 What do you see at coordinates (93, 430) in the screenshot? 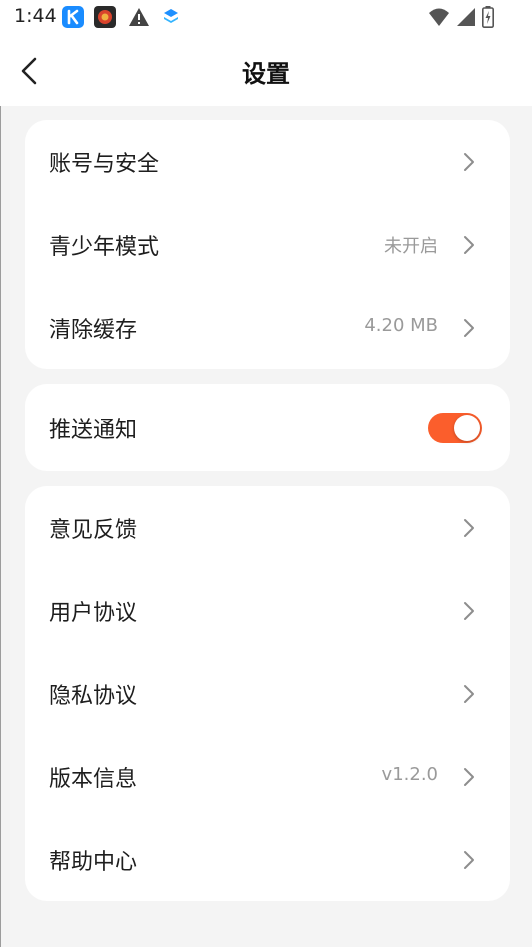
I see `row-label: 推送通知` at bounding box center [93, 430].